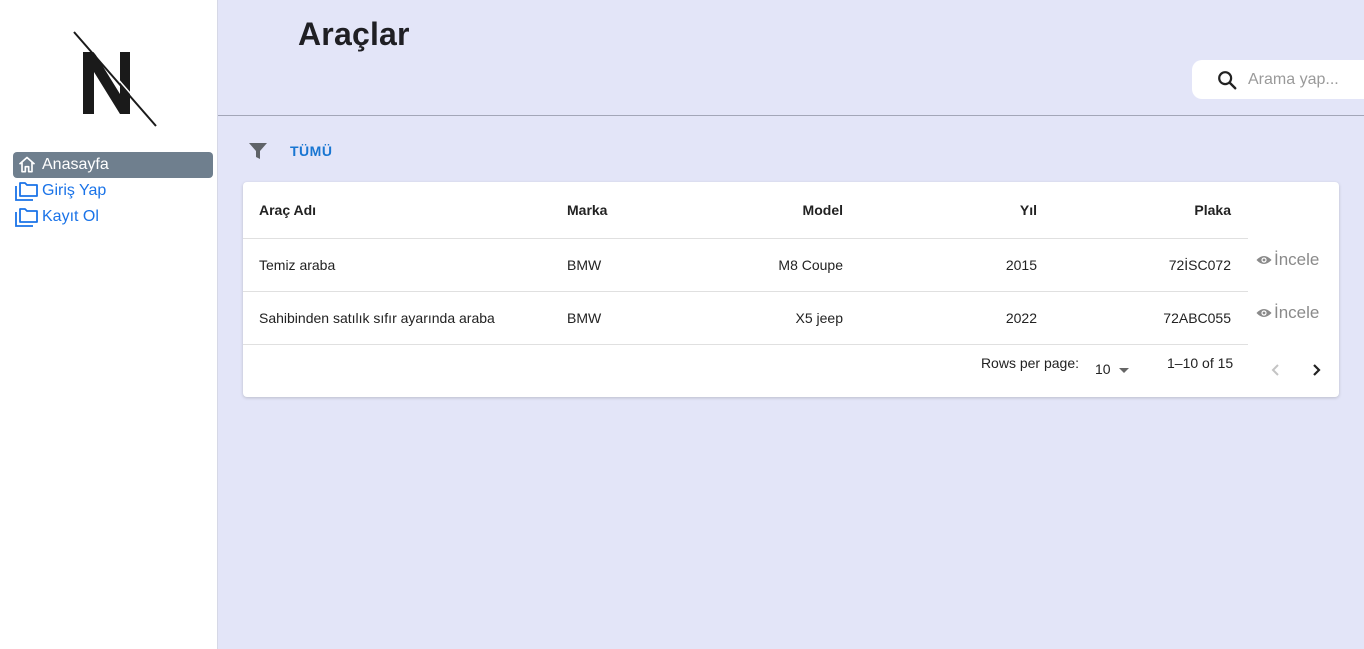  Describe the element at coordinates (1227, 79) in the screenshot. I see `search-icon` at that location.